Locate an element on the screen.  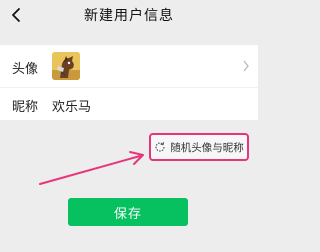
avatar is located at coordinates (66, 66).